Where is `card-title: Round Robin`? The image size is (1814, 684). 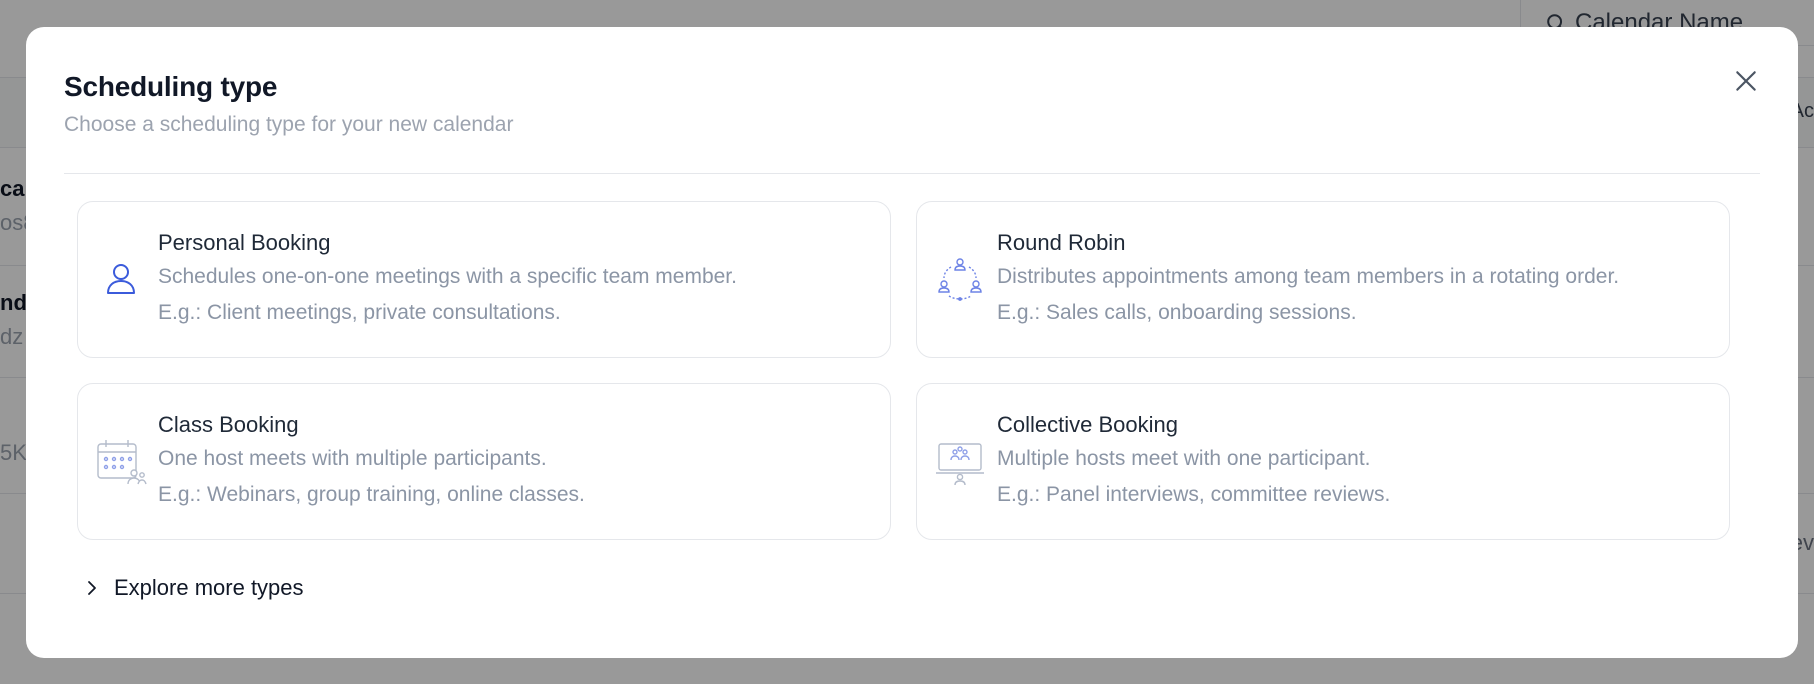
card-title: Round Robin is located at coordinates (1061, 242).